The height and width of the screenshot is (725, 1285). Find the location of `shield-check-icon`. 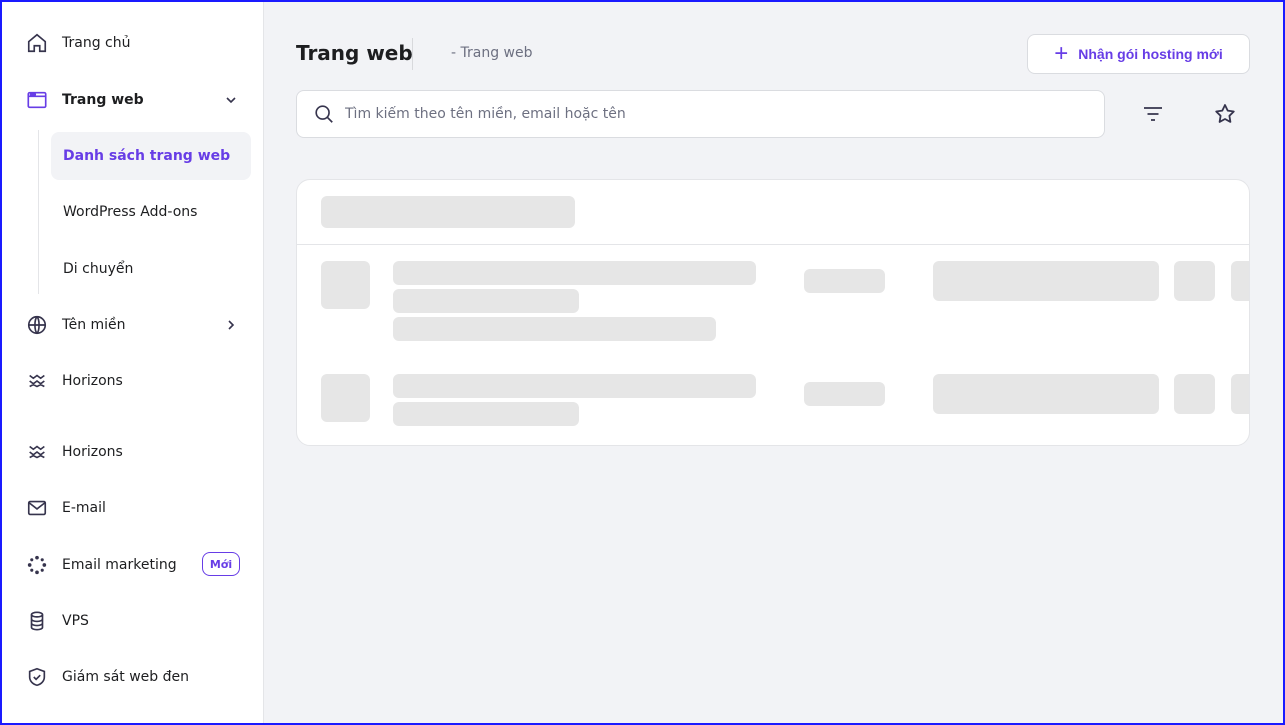

shield-check-icon is located at coordinates (37, 677).